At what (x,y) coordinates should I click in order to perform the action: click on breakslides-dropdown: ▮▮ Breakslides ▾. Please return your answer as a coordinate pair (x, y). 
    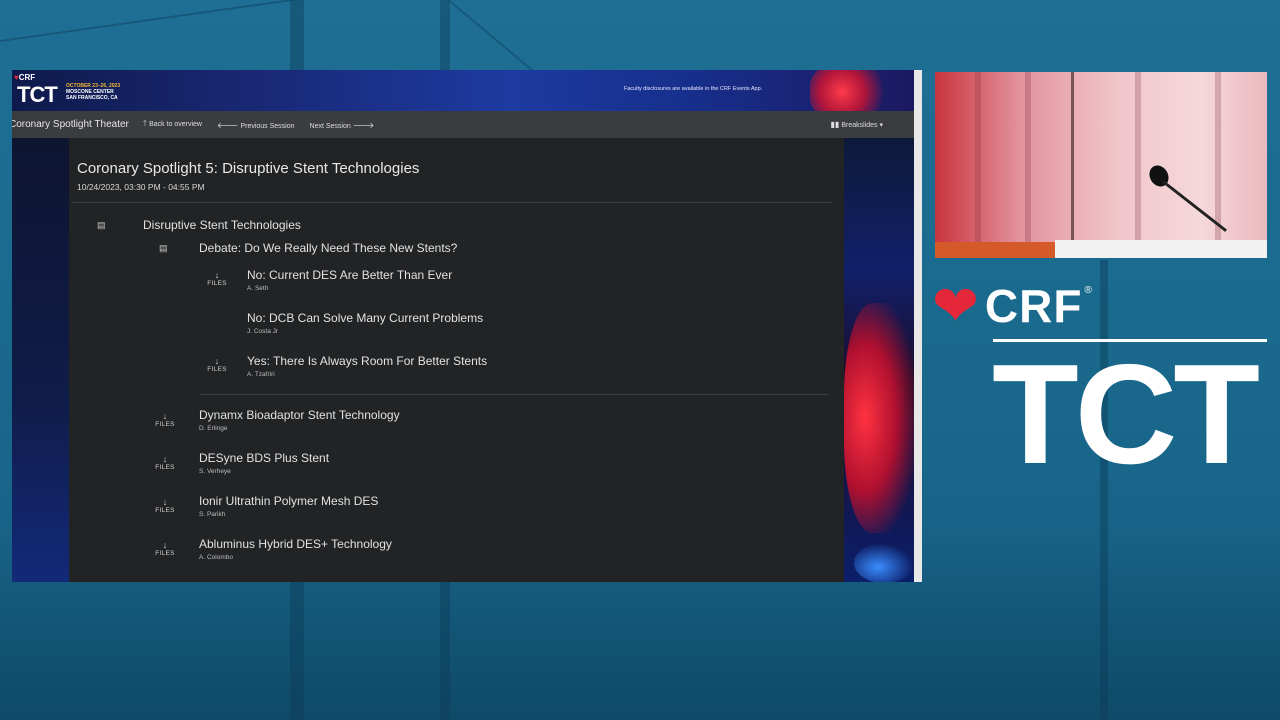
    Looking at the image, I should click on (857, 124).